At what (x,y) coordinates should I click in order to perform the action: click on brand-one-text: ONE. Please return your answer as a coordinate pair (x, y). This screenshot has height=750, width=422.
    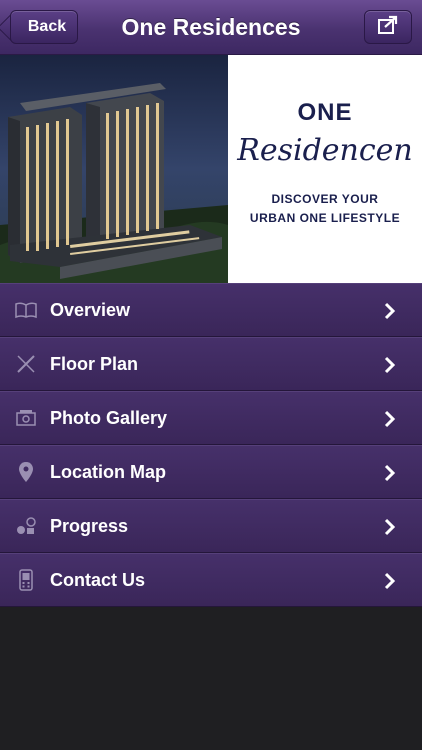
    Looking at the image, I should click on (325, 112).